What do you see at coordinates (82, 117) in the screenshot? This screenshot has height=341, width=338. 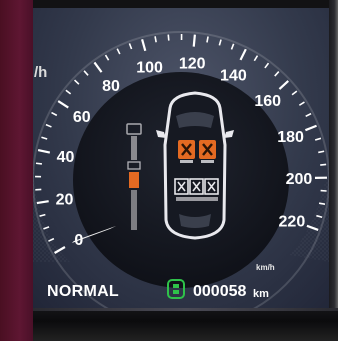 I see `speed-label: 60` at bounding box center [82, 117].